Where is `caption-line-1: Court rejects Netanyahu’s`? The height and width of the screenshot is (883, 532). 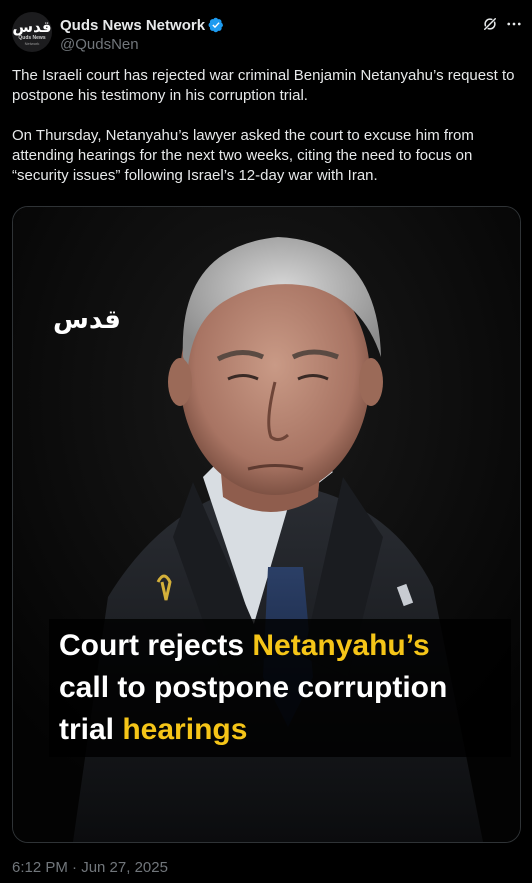 caption-line-1: Court rejects Netanyahu’s is located at coordinates (280, 646).